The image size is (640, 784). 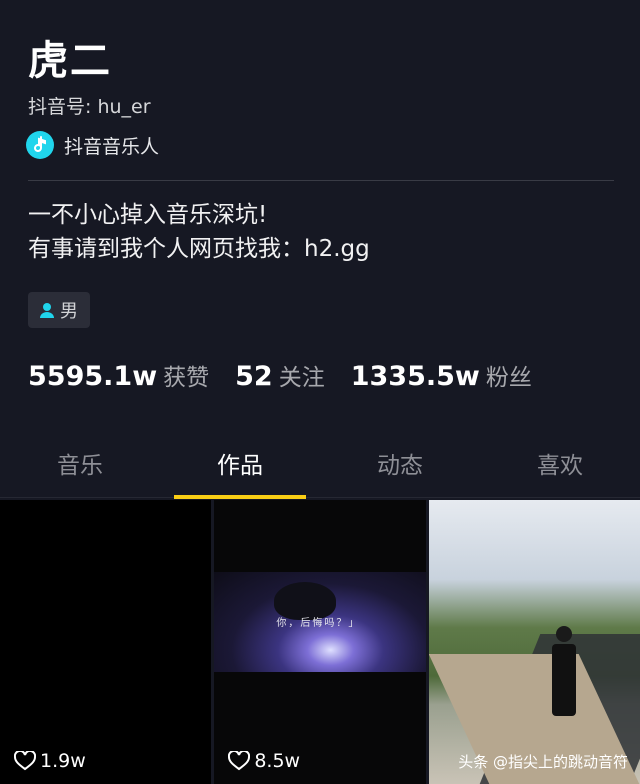 I want to click on tab-label: 音乐, so click(x=80, y=466).